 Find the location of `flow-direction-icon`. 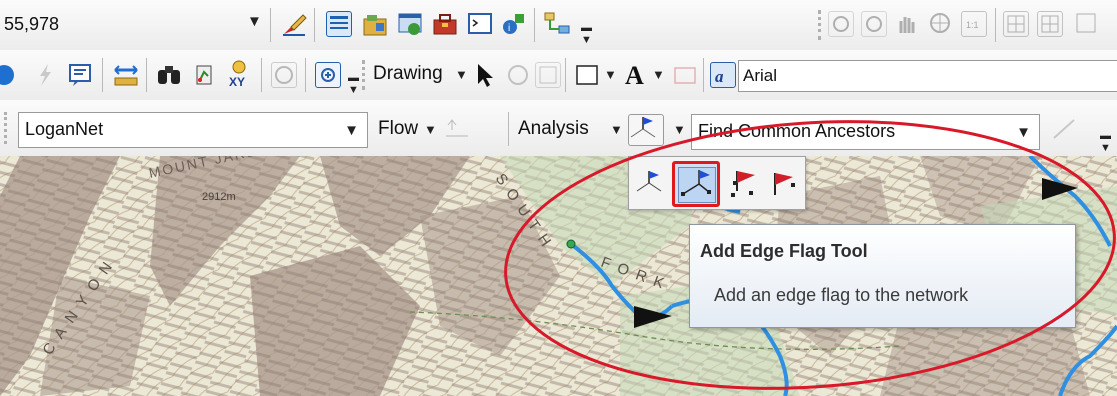

flow-direction-icon is located at coordinates (457, 129).